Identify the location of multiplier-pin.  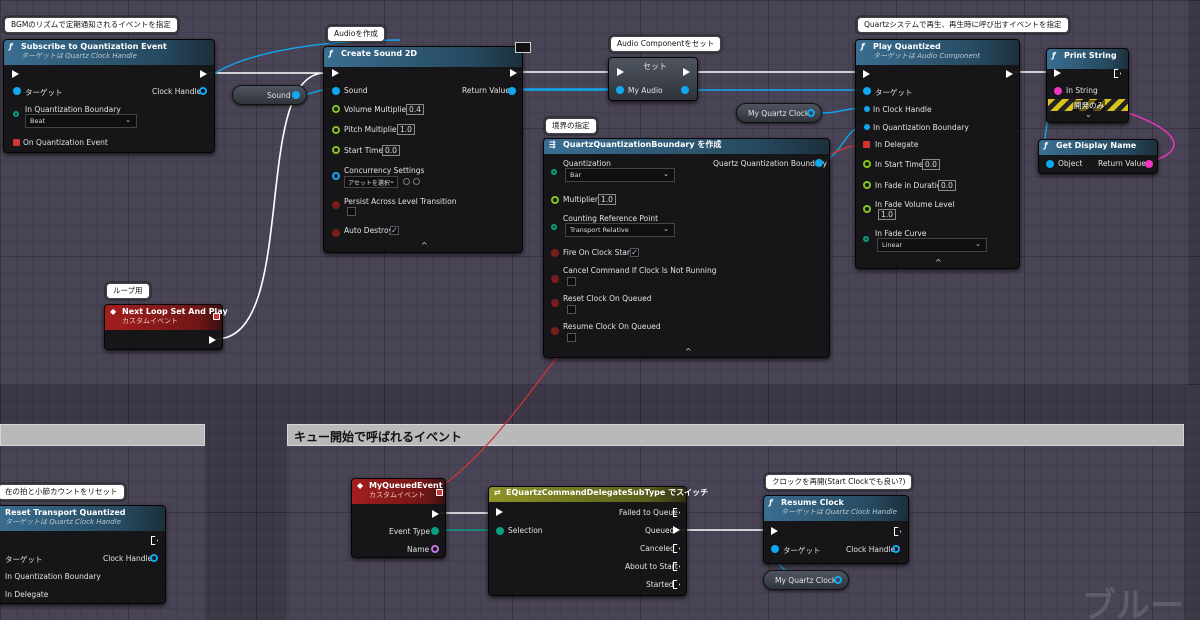
(555, 200).